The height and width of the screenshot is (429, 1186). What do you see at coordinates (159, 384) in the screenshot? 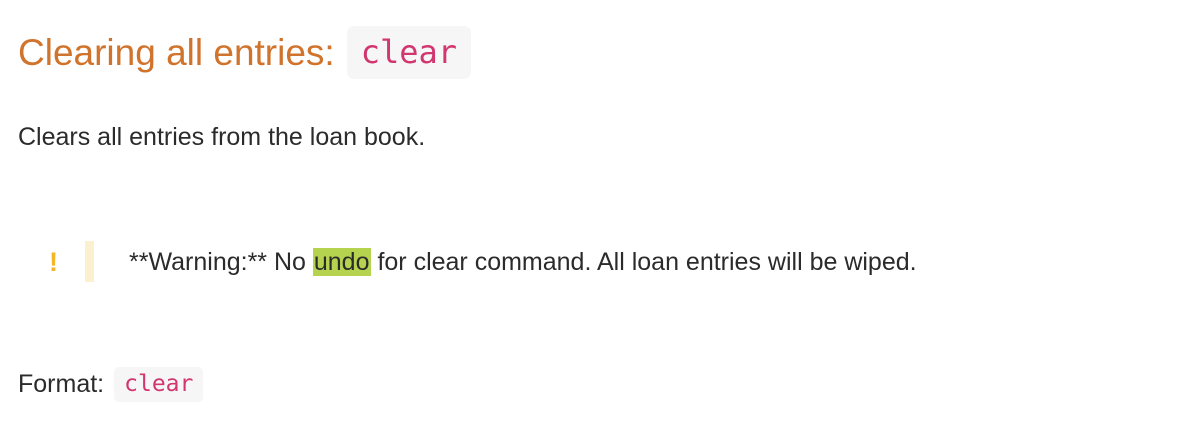
I see `format-code-snippet: clear` at bounding box center [159, 384].